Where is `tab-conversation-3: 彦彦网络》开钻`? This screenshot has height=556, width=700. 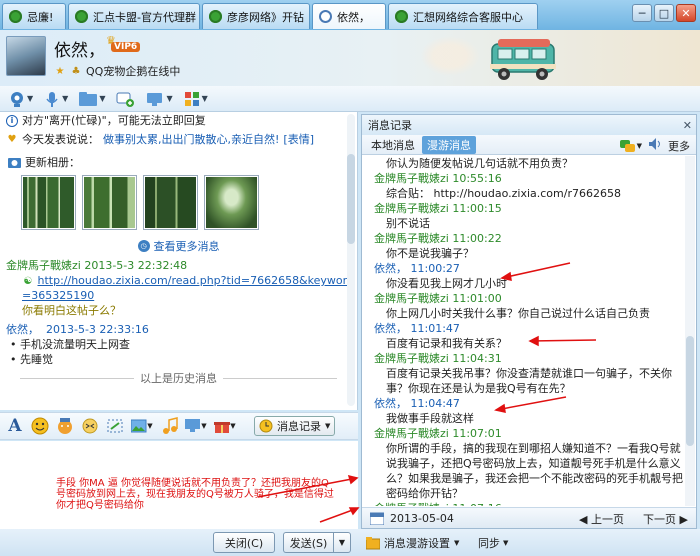 tab-conversation-3: 彦彦网络》开钻 is located at coordinates (256, 16).